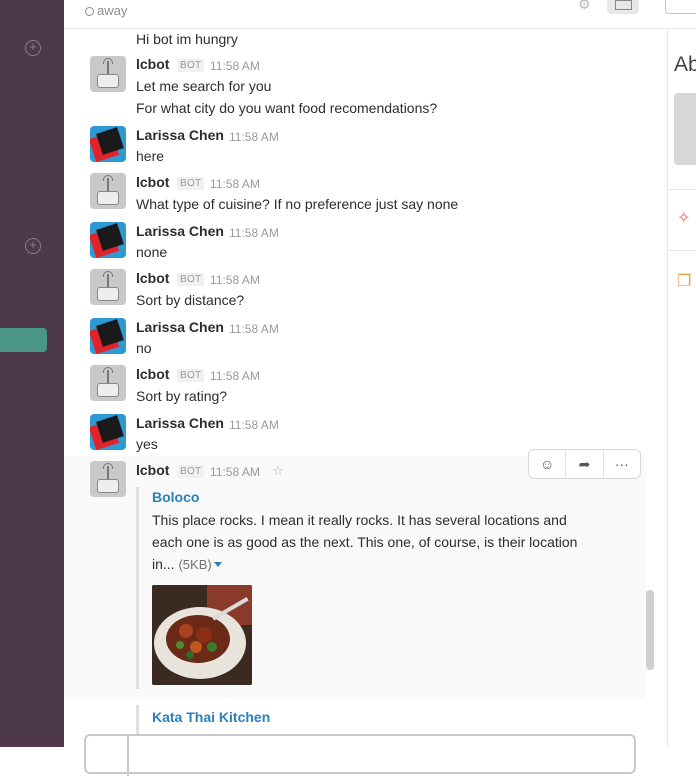 The height and width of the screenshot is (776, 696). I want to click on attachment-title-link: Kata Thai Kitchen, so click(211, 717).